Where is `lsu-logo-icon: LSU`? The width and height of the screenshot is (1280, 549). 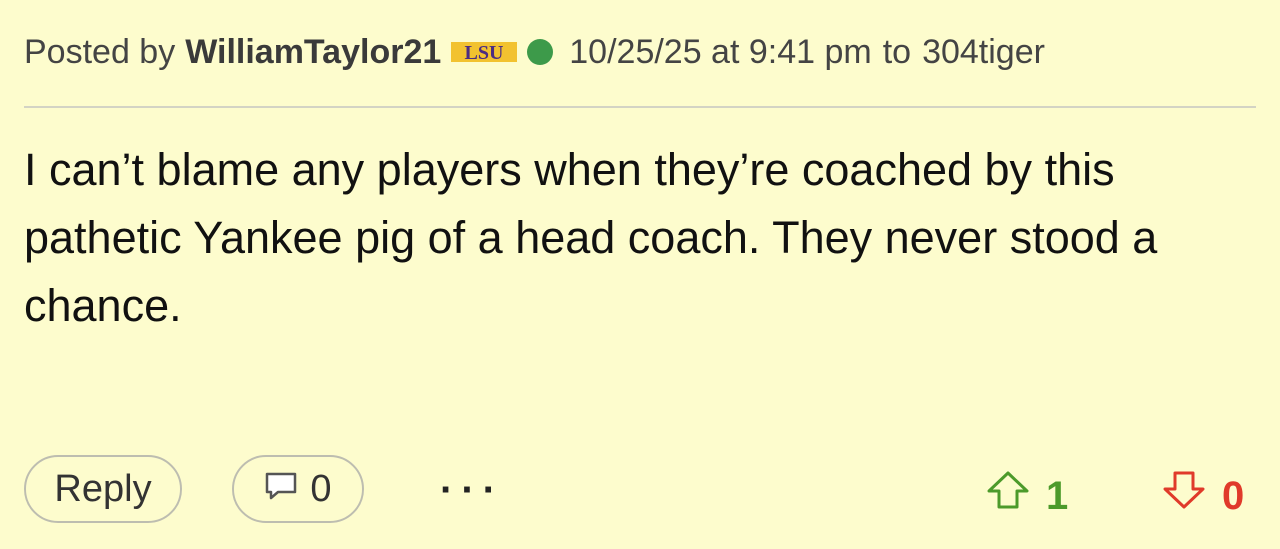
lsu-logo-icon: LSU is located at coordinates (484, 52).